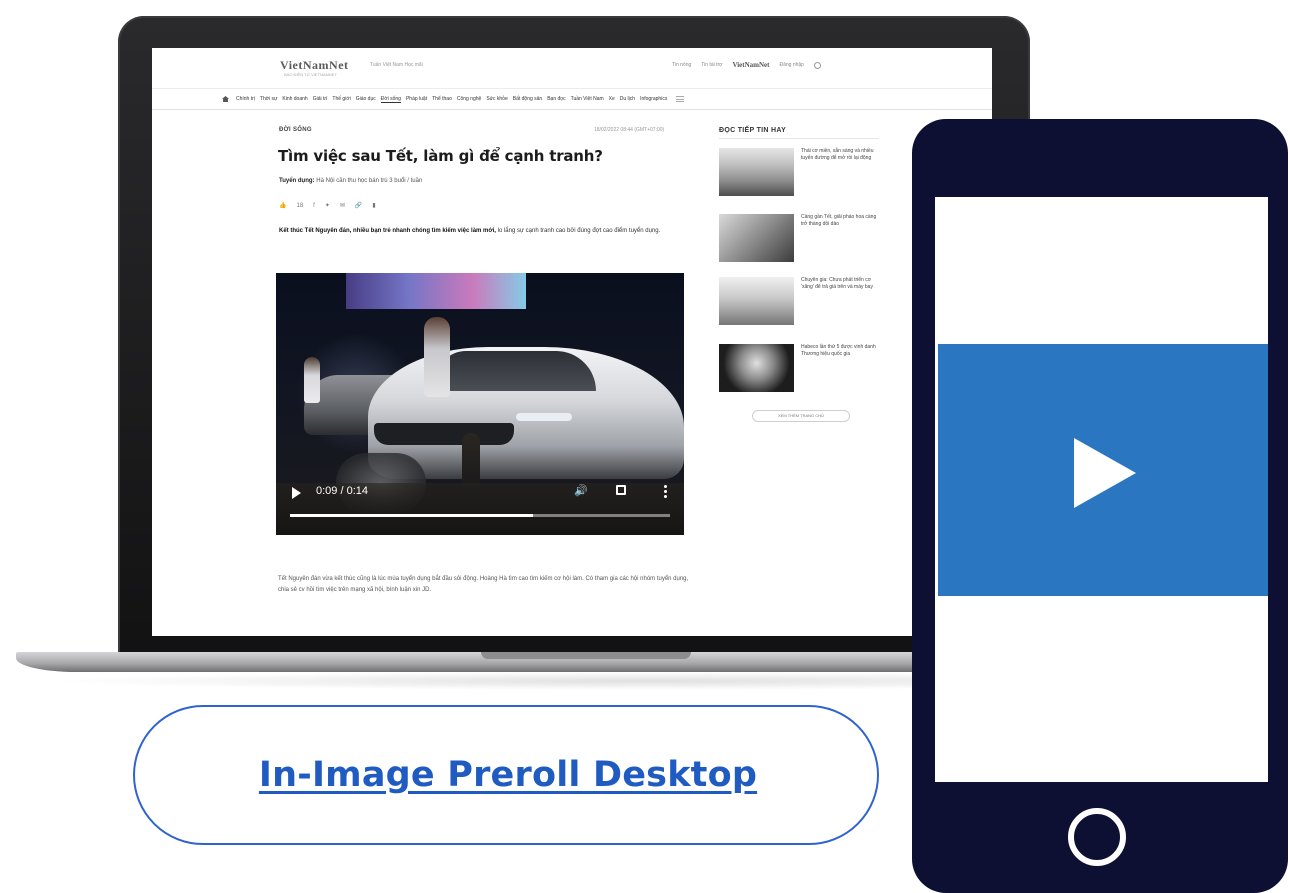 The width and height of the screenshot is (1290, 893). What do you see at coordinates (295, 130) in the screenshot?
I see `article-category: ĐỜI SỐNG` at bounding box center [295, 130].